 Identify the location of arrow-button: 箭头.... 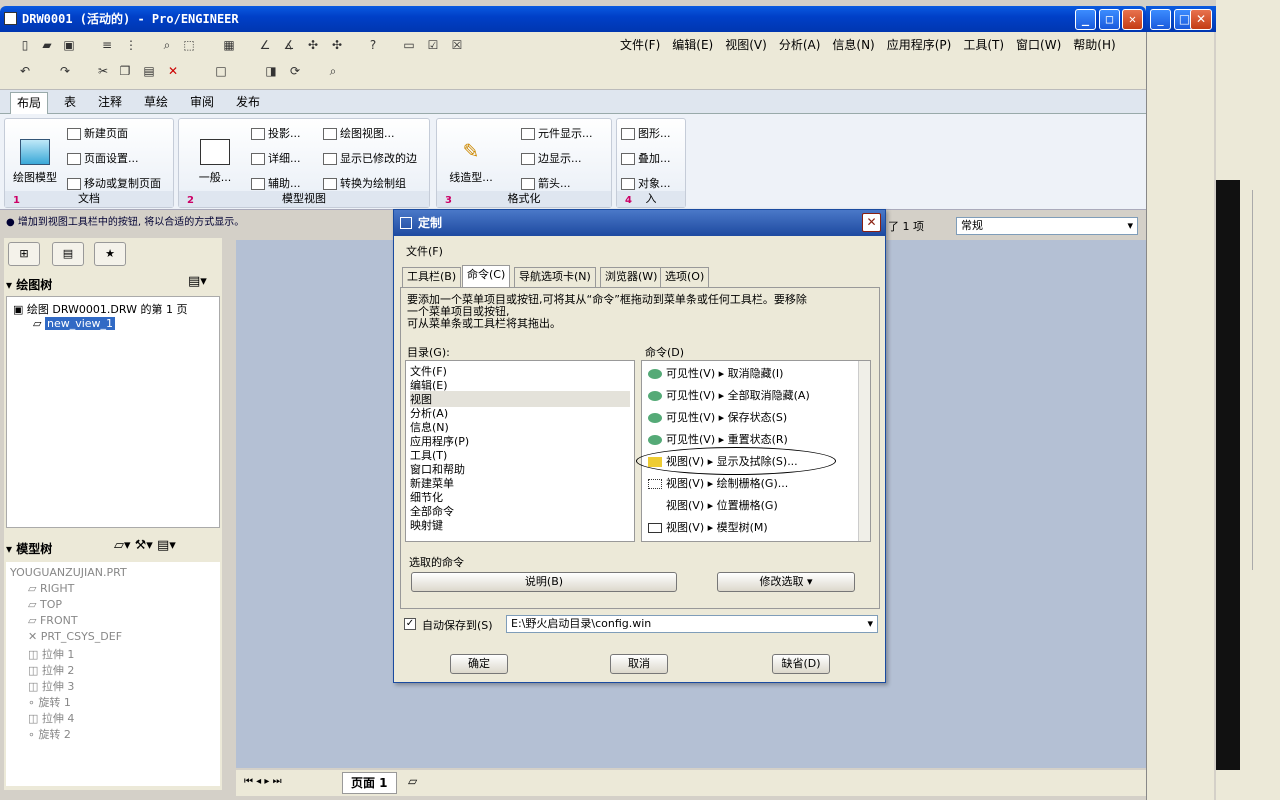
(546, 183).